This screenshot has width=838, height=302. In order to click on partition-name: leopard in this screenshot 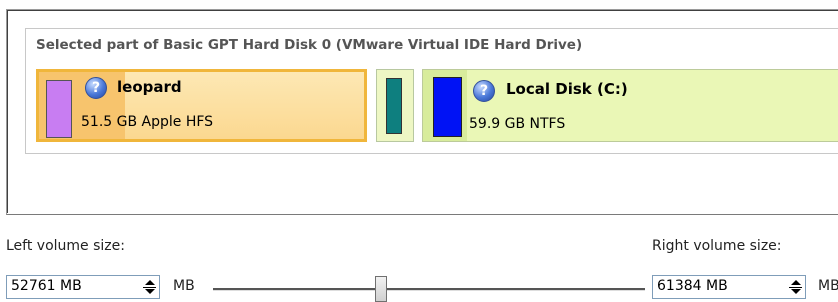, I will do `click(149, 87)`.